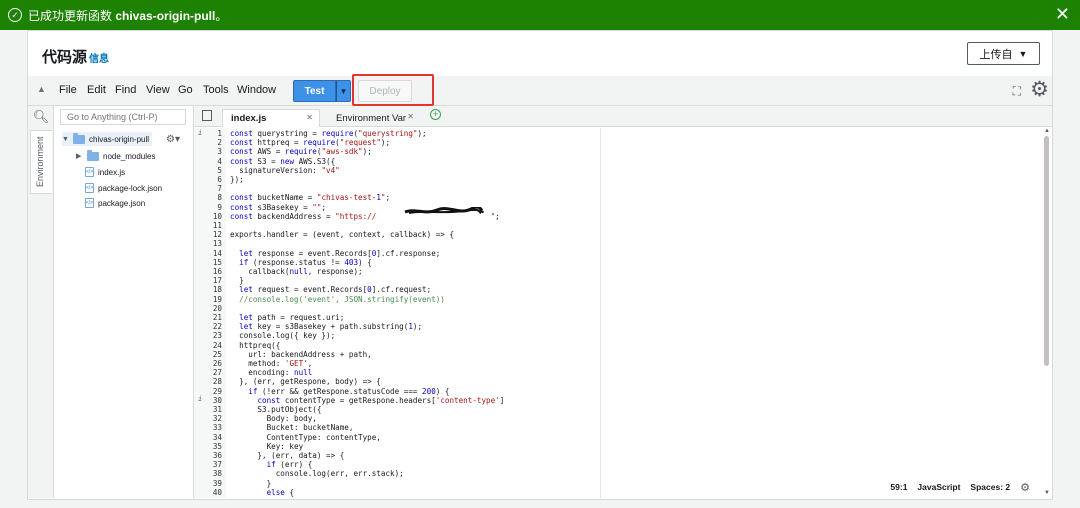 This screenshot has height=508, width=1080. What do you see at coordinates (256, 90) in the screenshot?
I see `menu-window: Window` at bounding box center [256, 90].